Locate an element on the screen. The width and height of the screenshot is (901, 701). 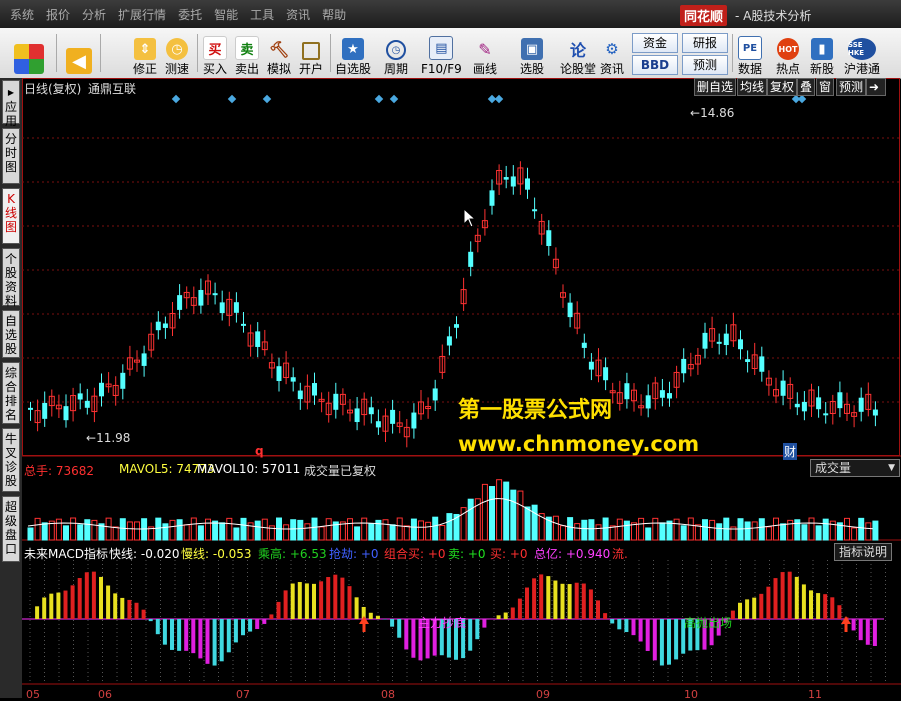
tab-diagnosis-label: 牛叉诊股 is located at coordinates (11, 460).